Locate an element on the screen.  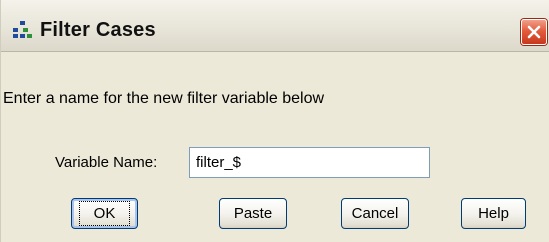
close-button is located at coordinates (534, 32).